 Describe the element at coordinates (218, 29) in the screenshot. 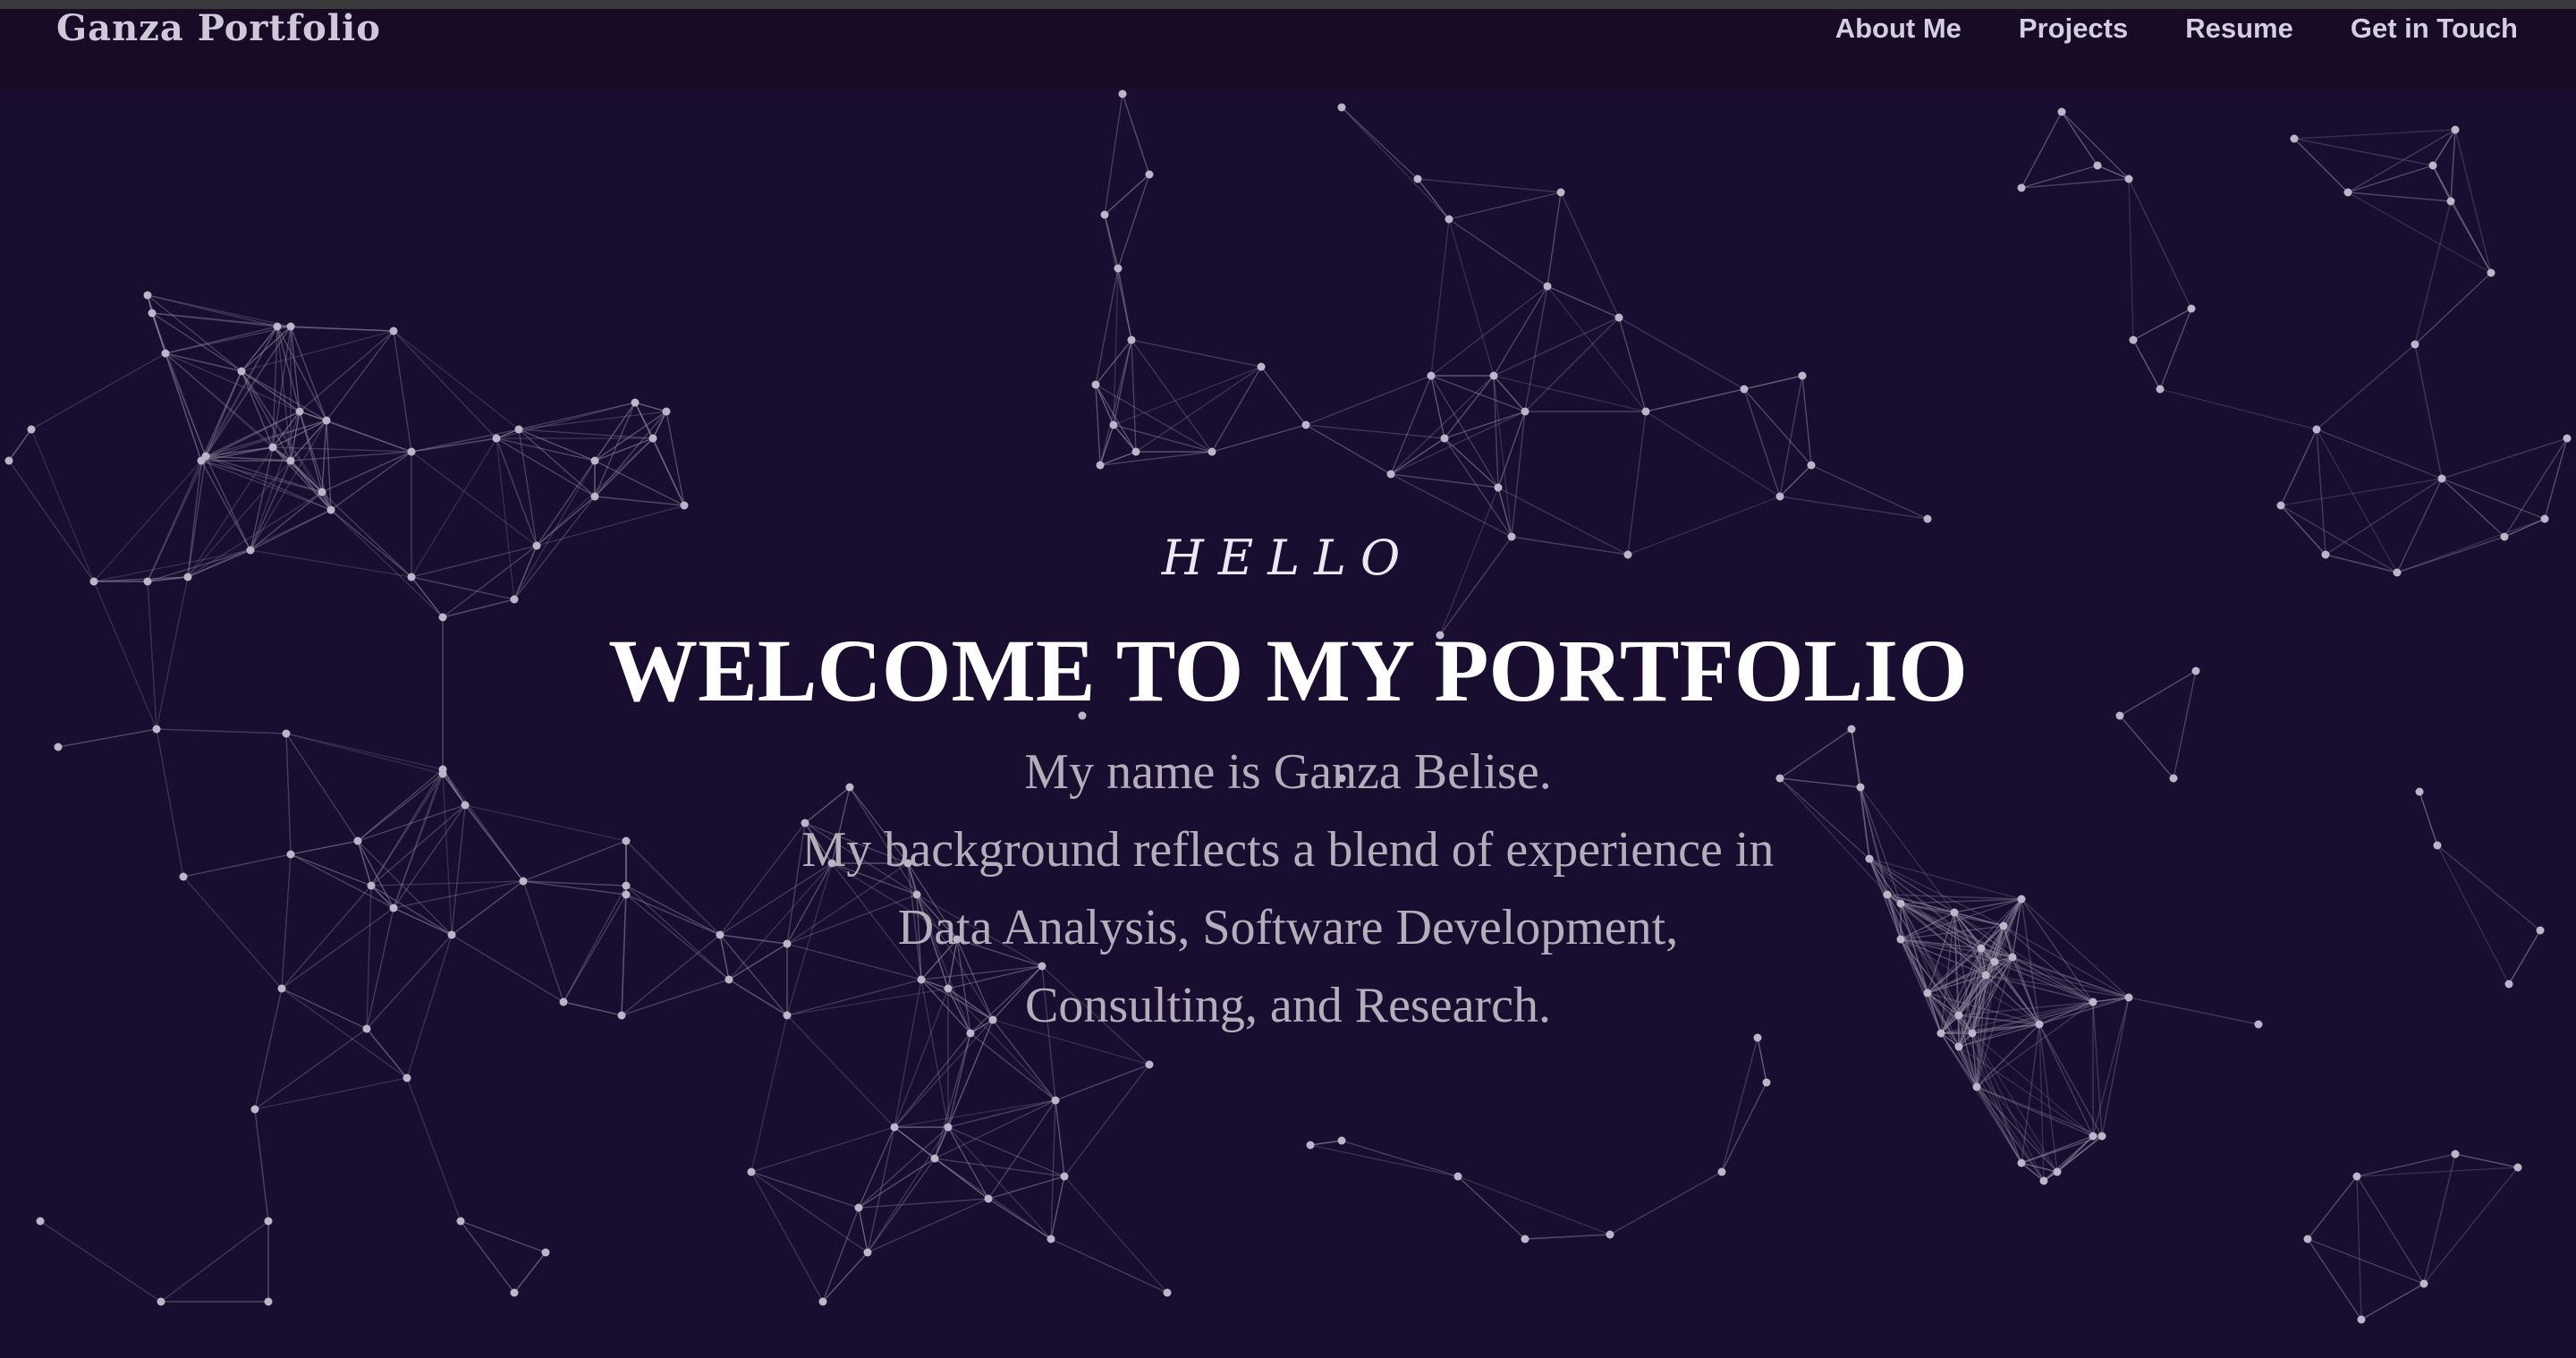

I see `brand-logo: Ganza Portfolio` at that location.